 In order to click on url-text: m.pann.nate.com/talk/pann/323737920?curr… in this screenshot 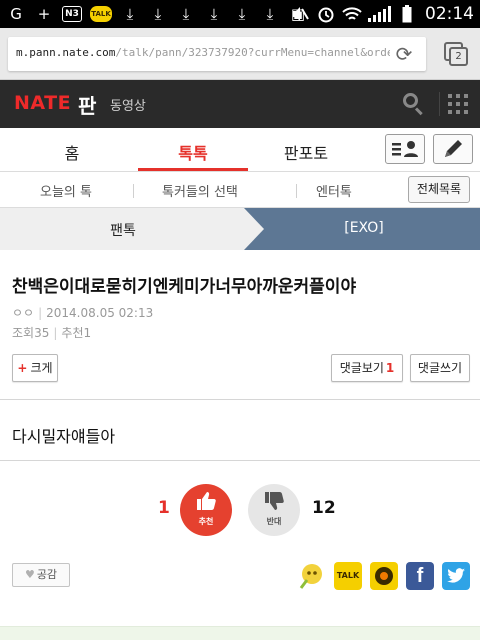, I will do `click(203, 52)`.